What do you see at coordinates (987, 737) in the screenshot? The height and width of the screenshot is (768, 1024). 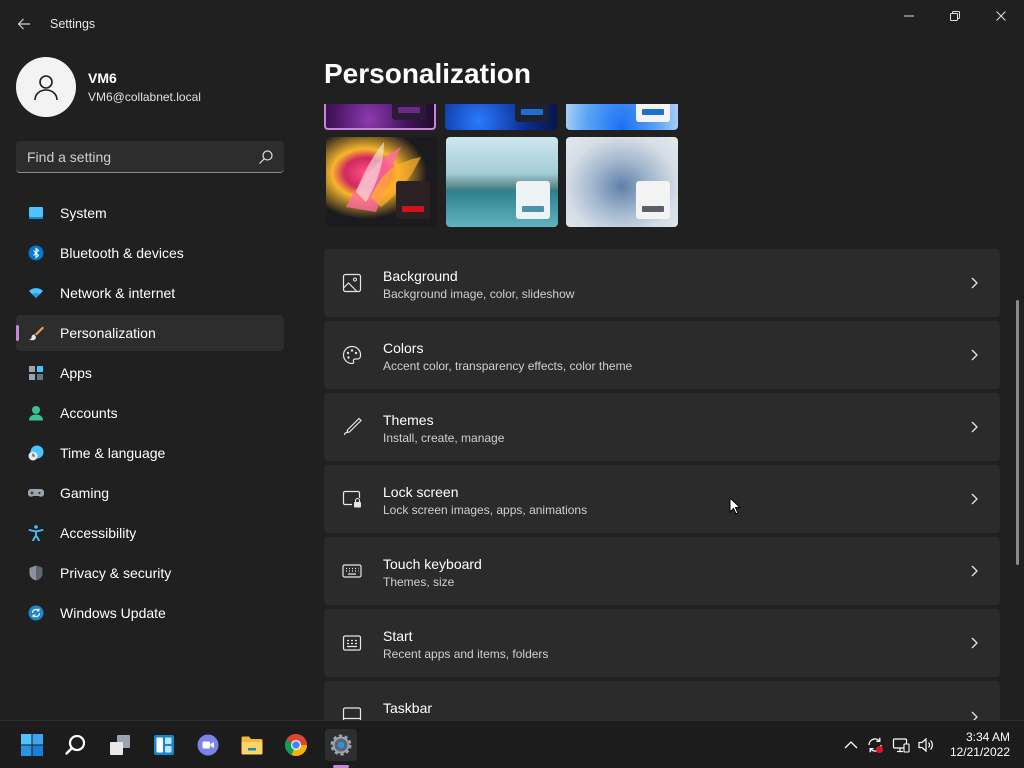 I see `clock-time: 3:34 AM` at bounding box center [987, 737].